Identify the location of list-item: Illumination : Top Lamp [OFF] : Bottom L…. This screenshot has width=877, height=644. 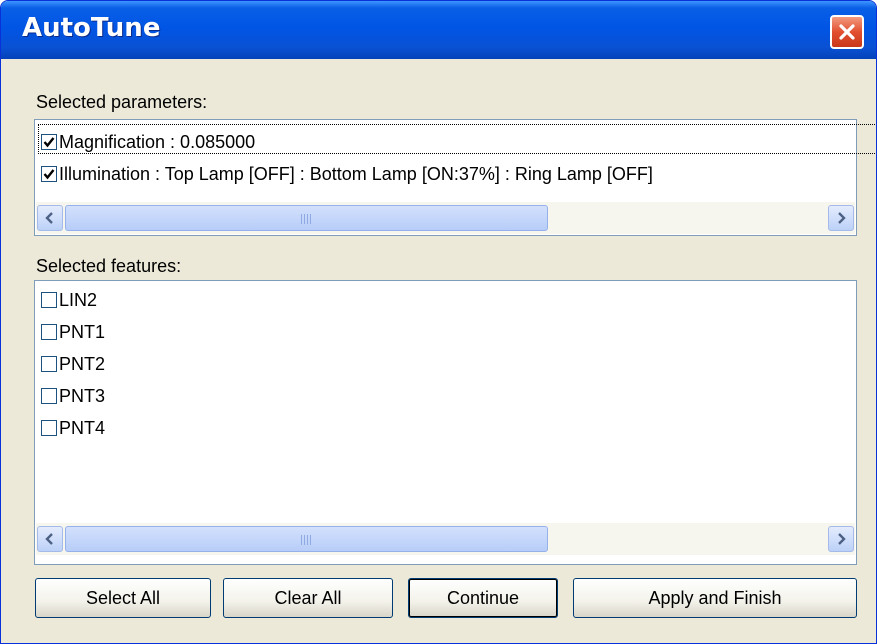
(347, 174).